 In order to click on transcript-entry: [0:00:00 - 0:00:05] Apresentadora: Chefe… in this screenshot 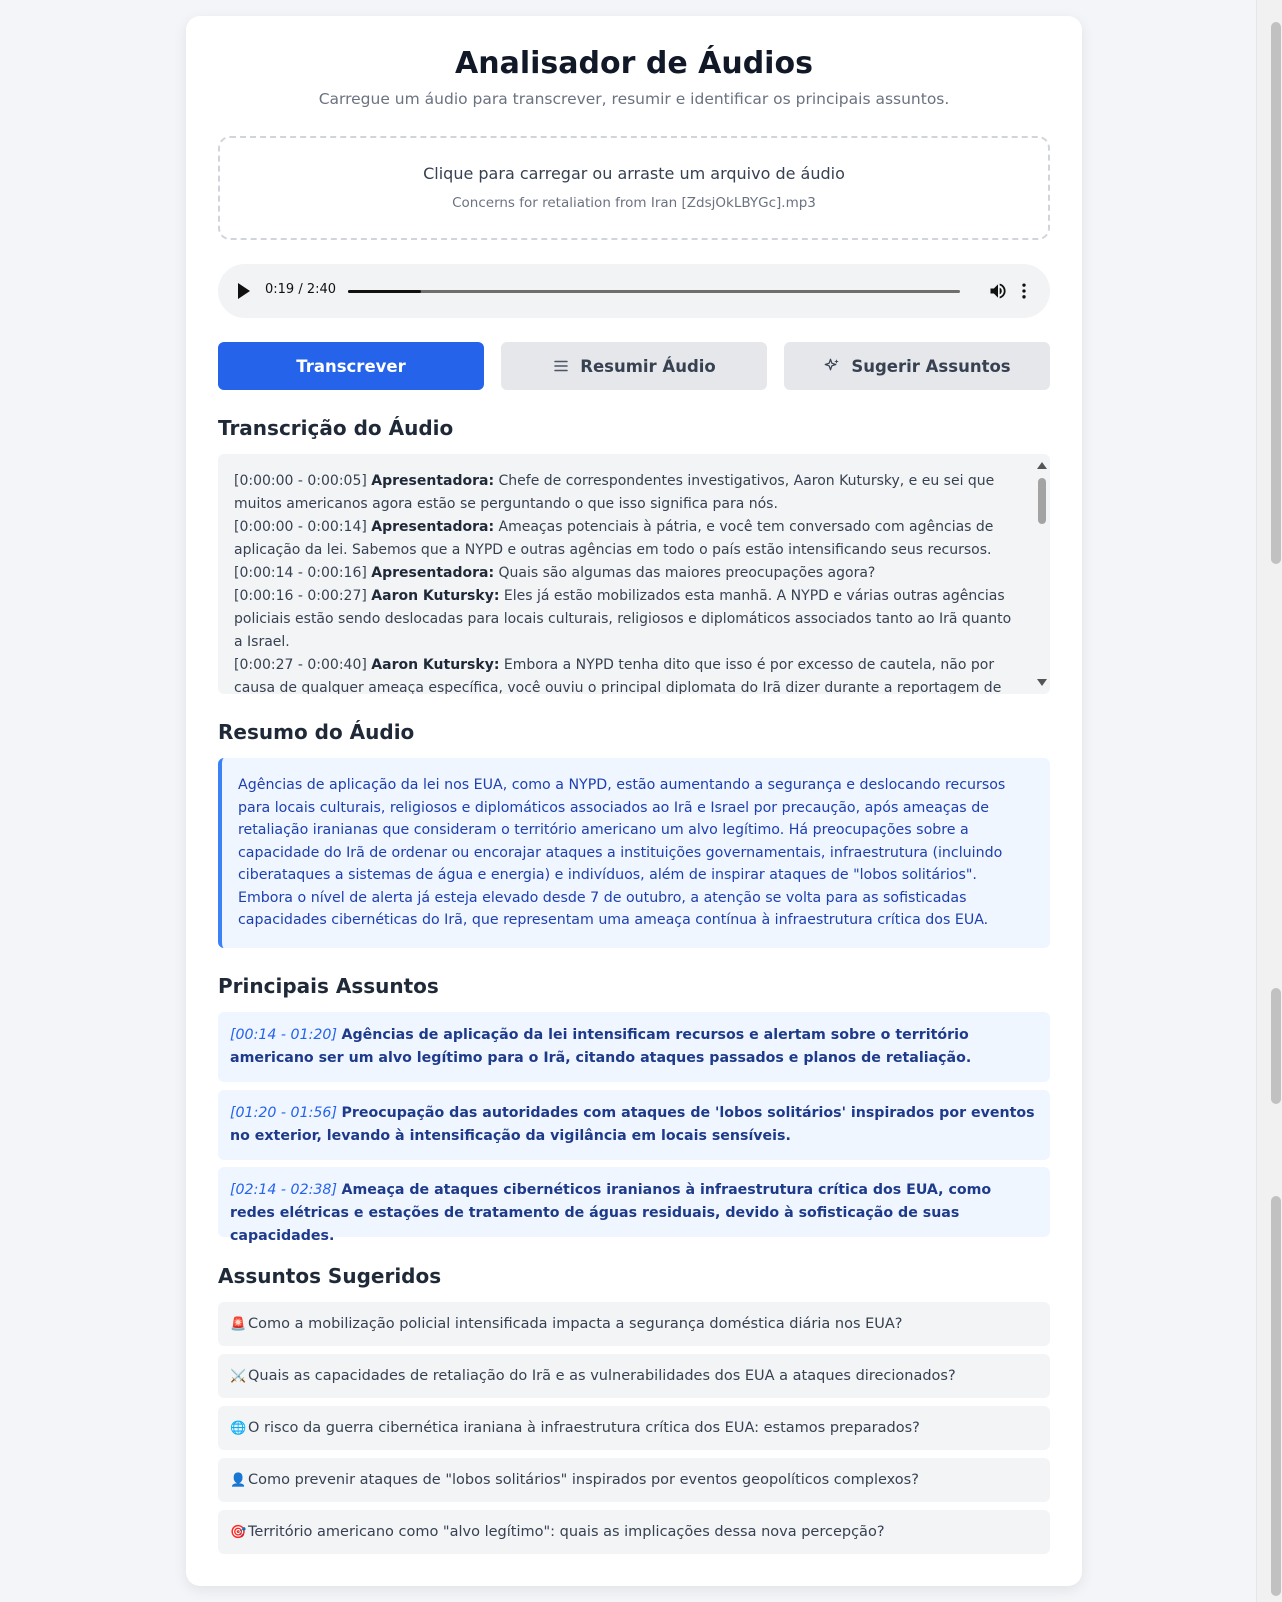, I will do `click(614, 492)`.